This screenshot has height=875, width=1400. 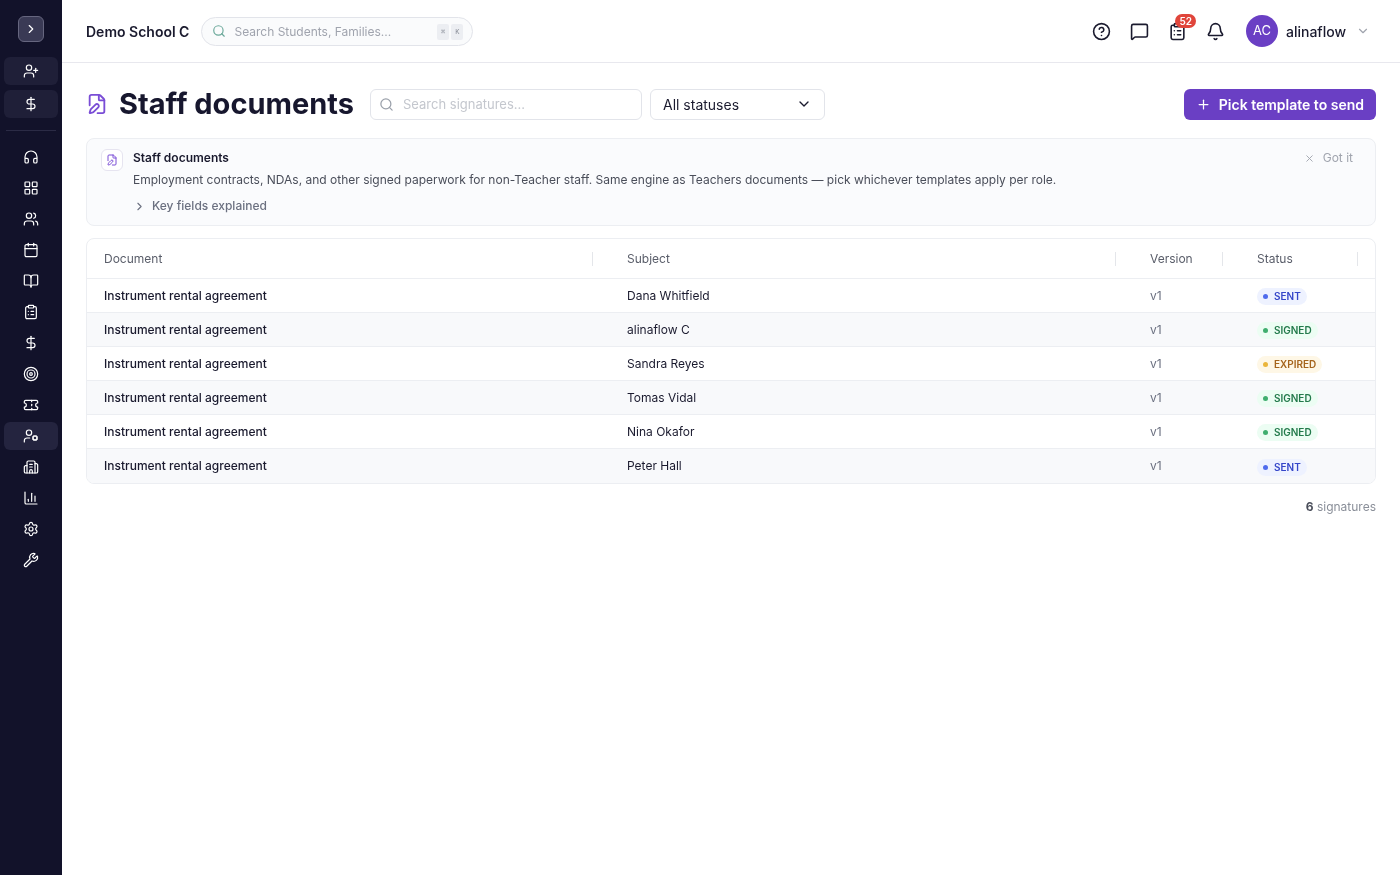 I want to click on notifications-button, so click(x=1215, y=31).